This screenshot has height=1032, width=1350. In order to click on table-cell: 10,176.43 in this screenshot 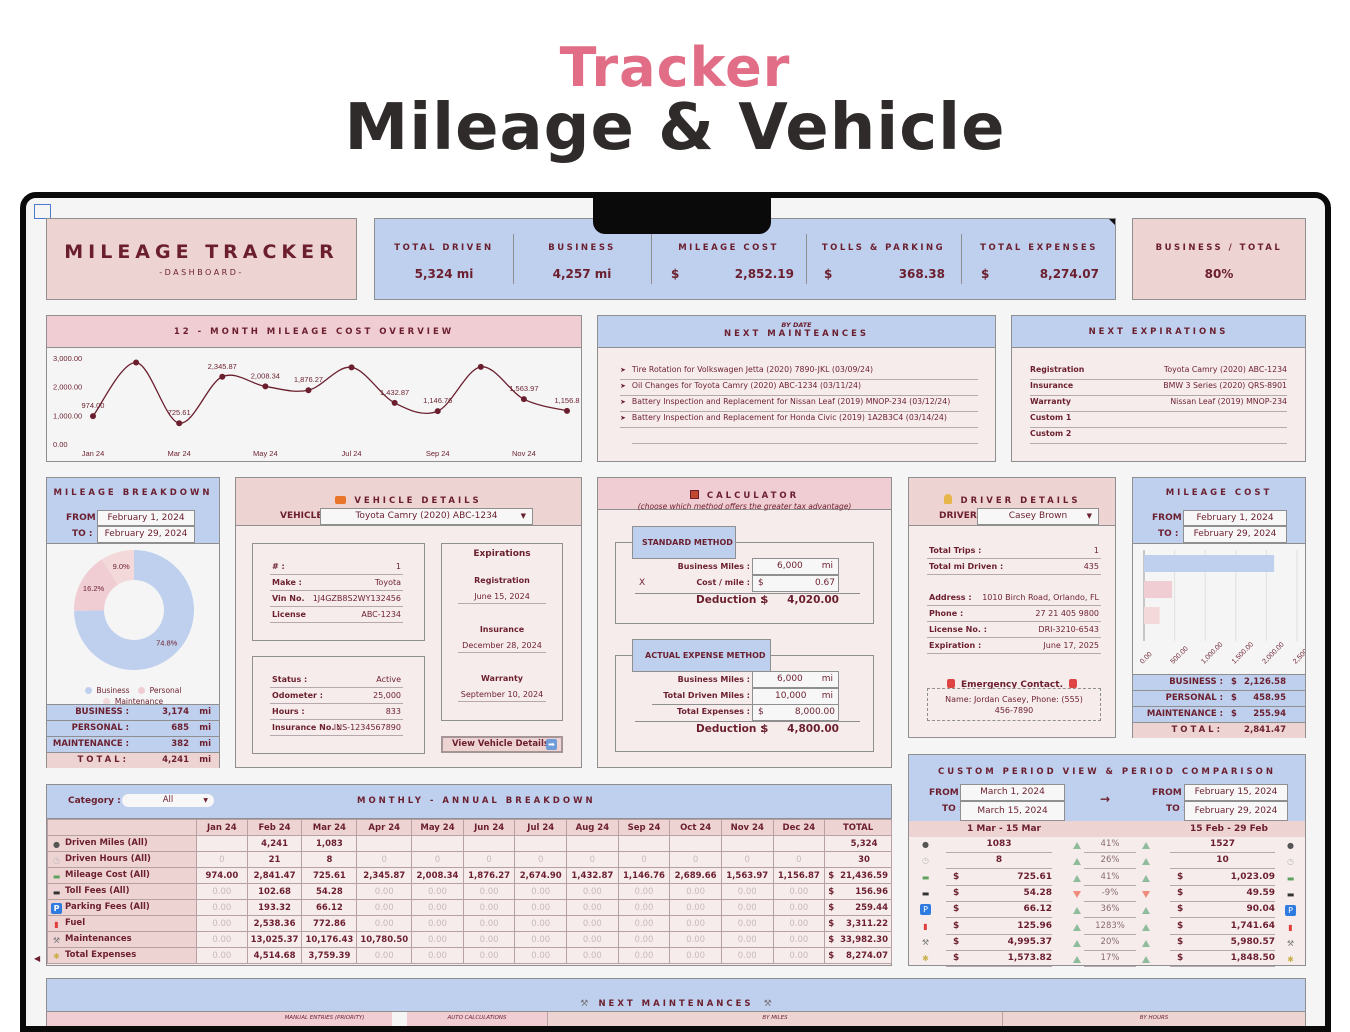, I will do `click(329, 939)`.